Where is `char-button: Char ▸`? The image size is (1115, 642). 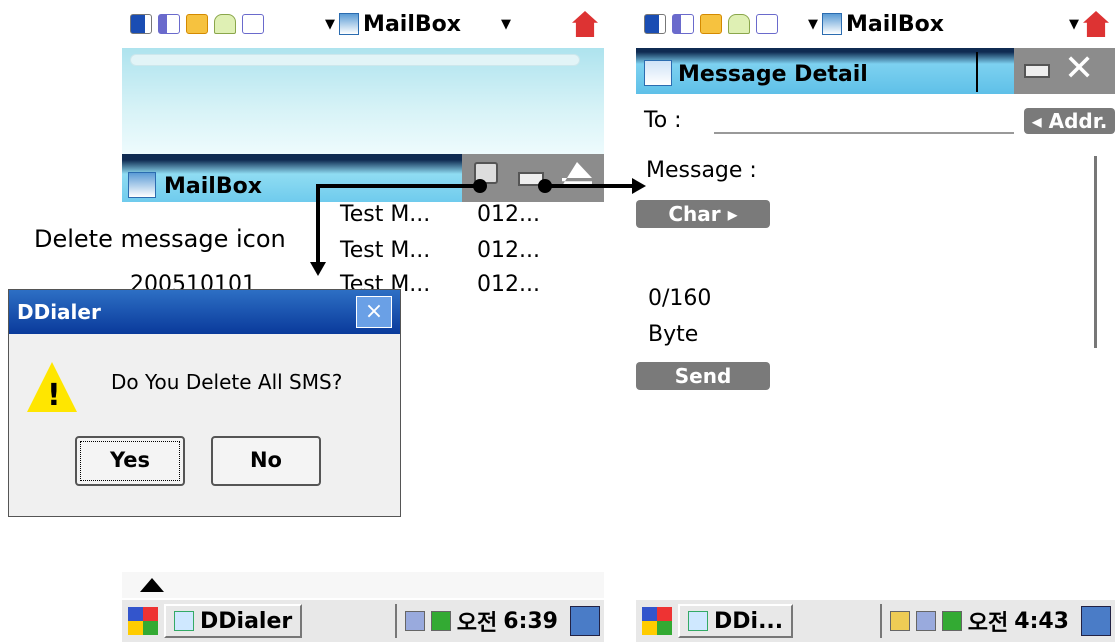
char-button: Char ▸ is located at coordinates (703, 214).